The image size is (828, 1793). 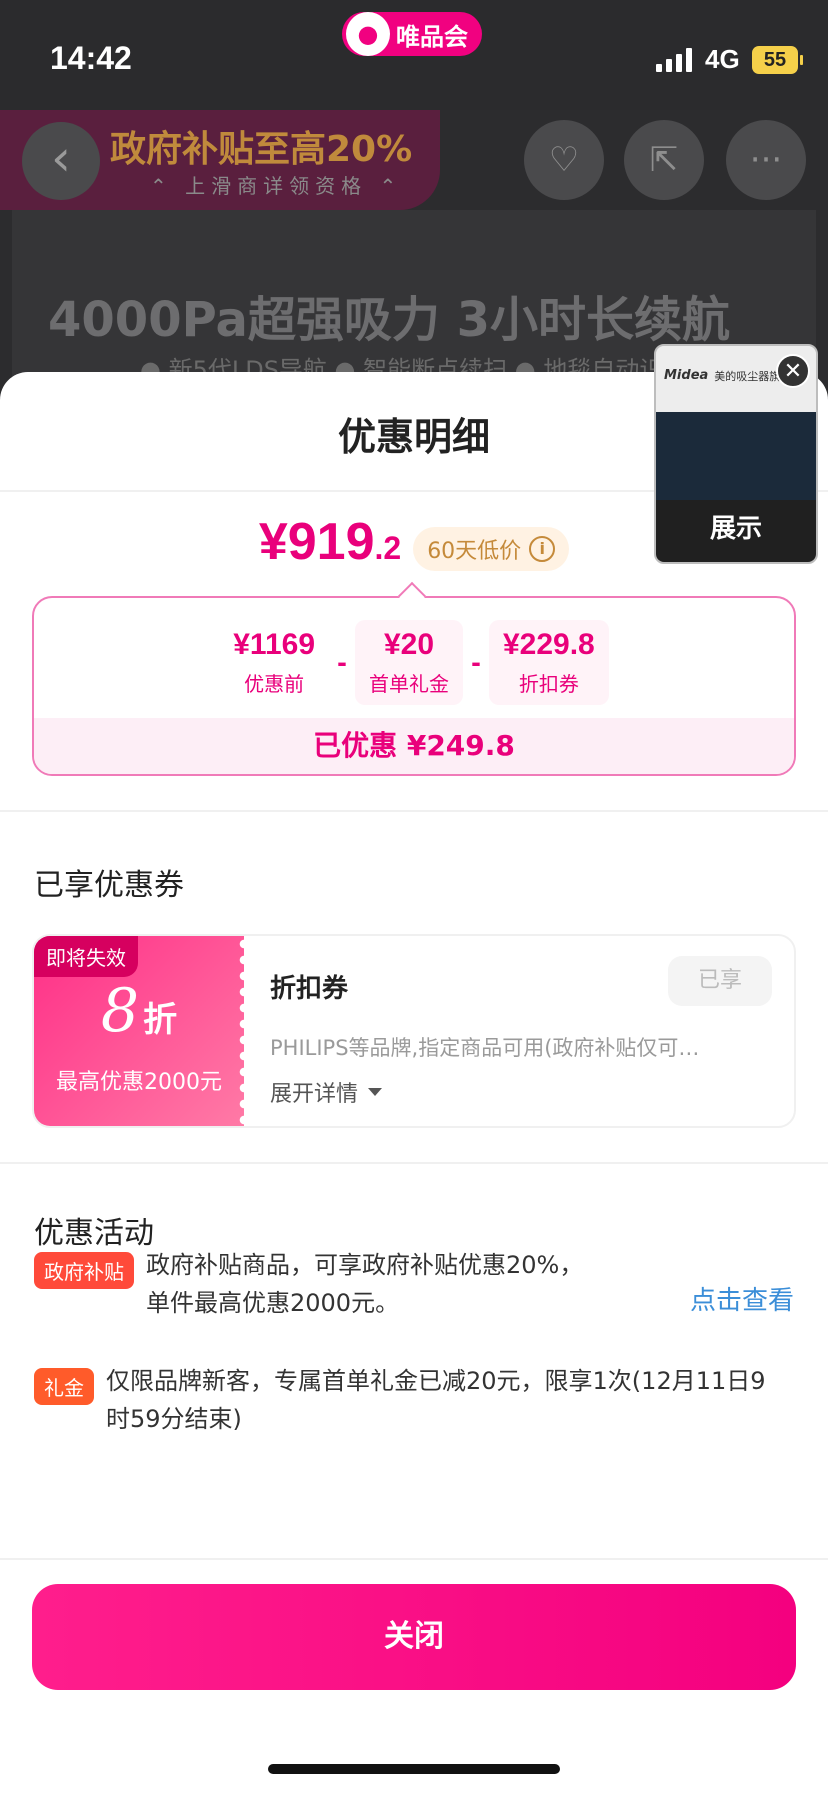 I want to click on subsidy-text: 政府补贴商品，可享政府补贴优惠20%， 单件最高优惠2000元。, so click(x=364, y=1284).